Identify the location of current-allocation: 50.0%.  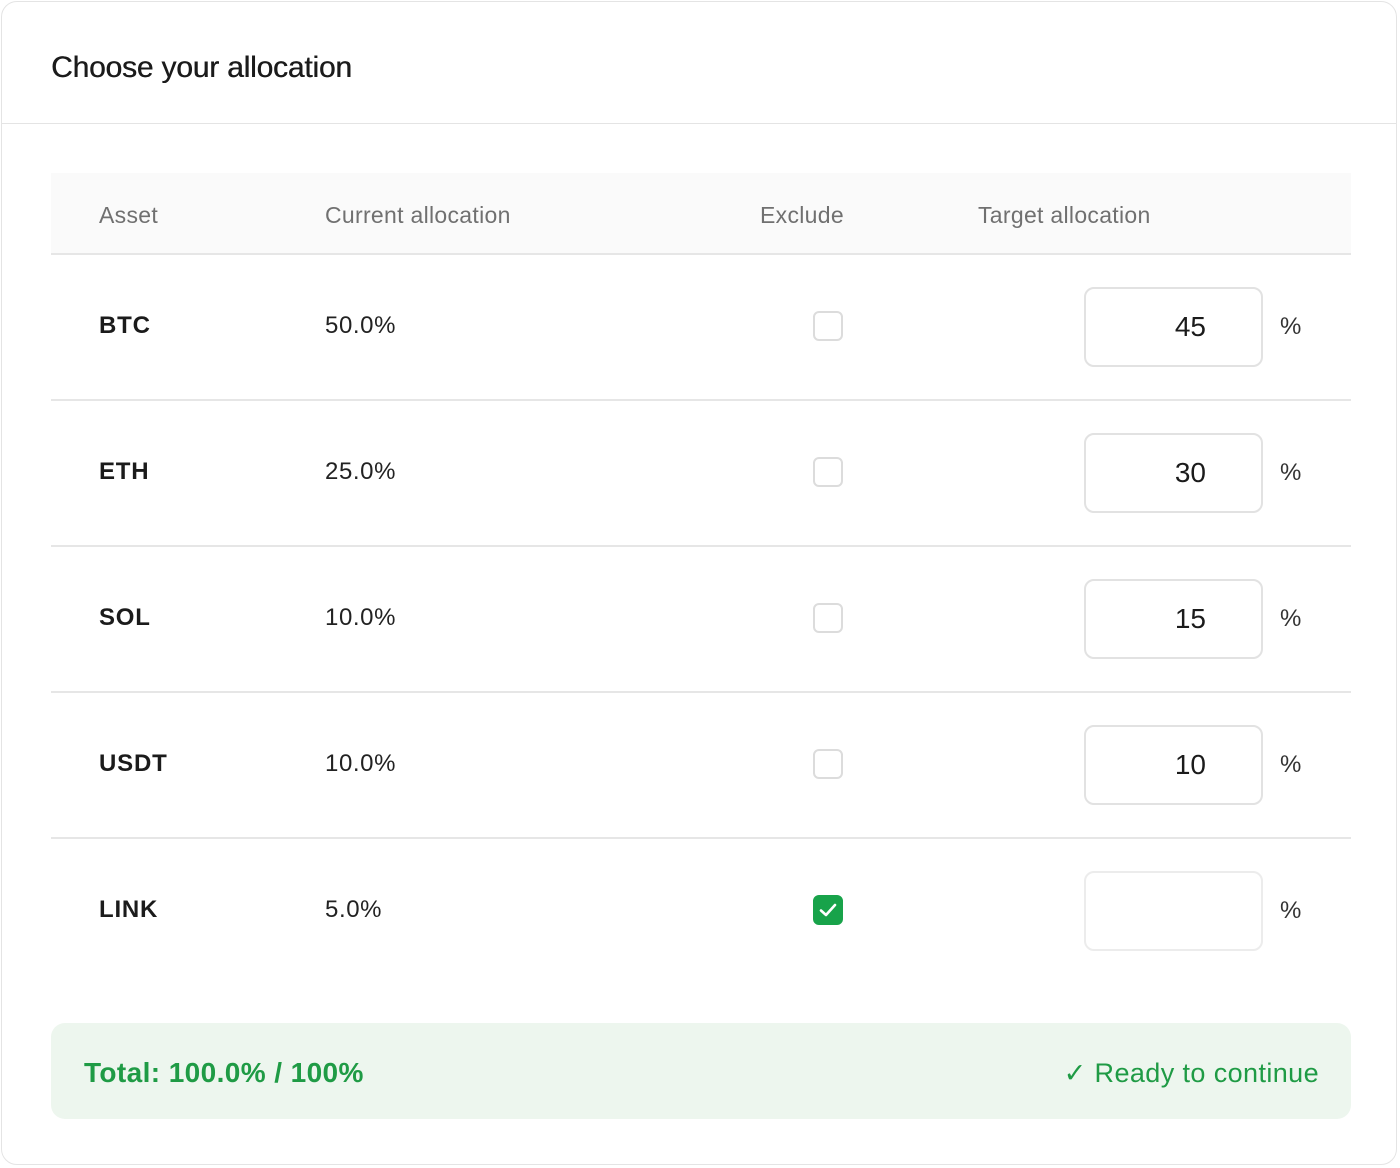
(361, 325).